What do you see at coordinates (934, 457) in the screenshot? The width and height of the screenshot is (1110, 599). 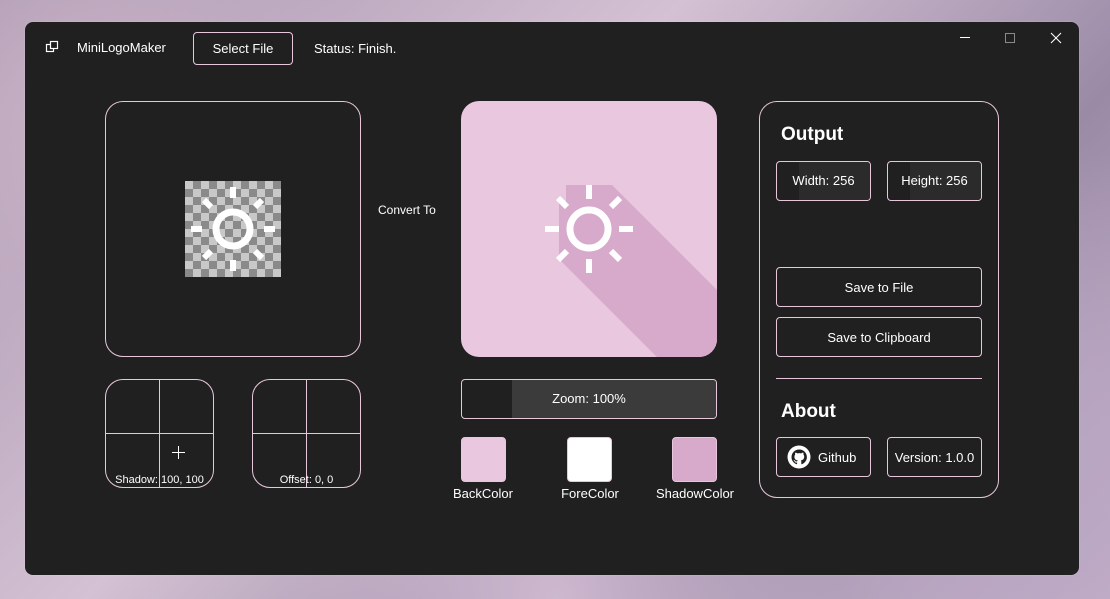 I see `version-badge: Version: 1.0.0` at bounding box center [934, 457].